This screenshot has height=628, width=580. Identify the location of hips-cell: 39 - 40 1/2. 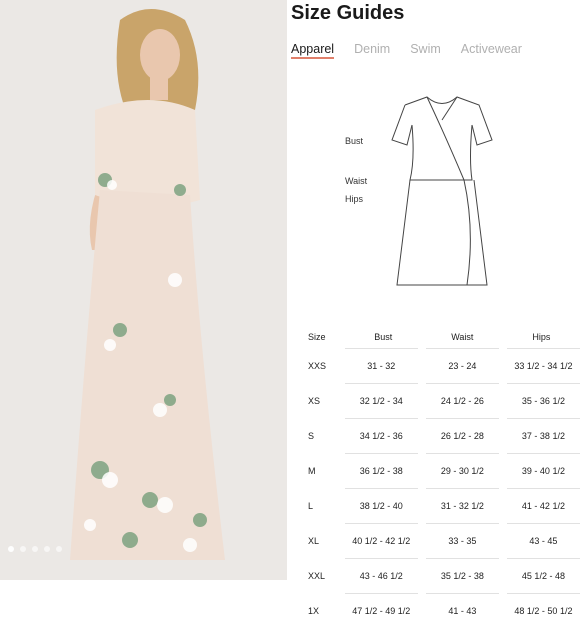
(541, 471).